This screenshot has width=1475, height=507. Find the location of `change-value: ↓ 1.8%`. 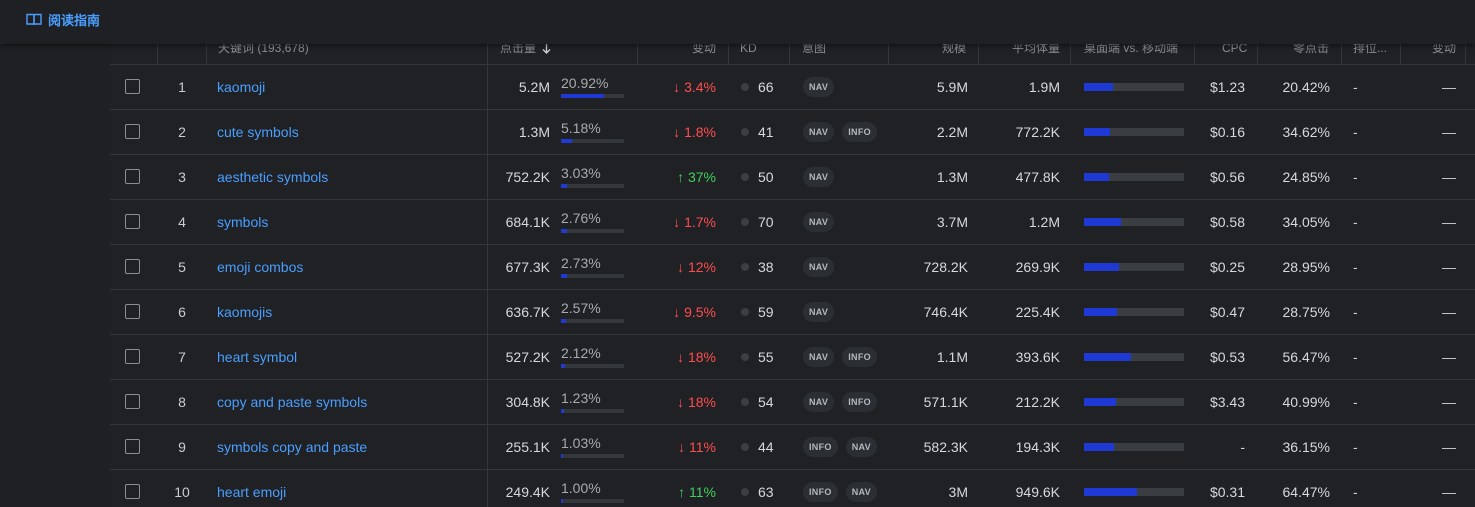

change-value: ↓ 1.8% is located at coordinates (694, 132).